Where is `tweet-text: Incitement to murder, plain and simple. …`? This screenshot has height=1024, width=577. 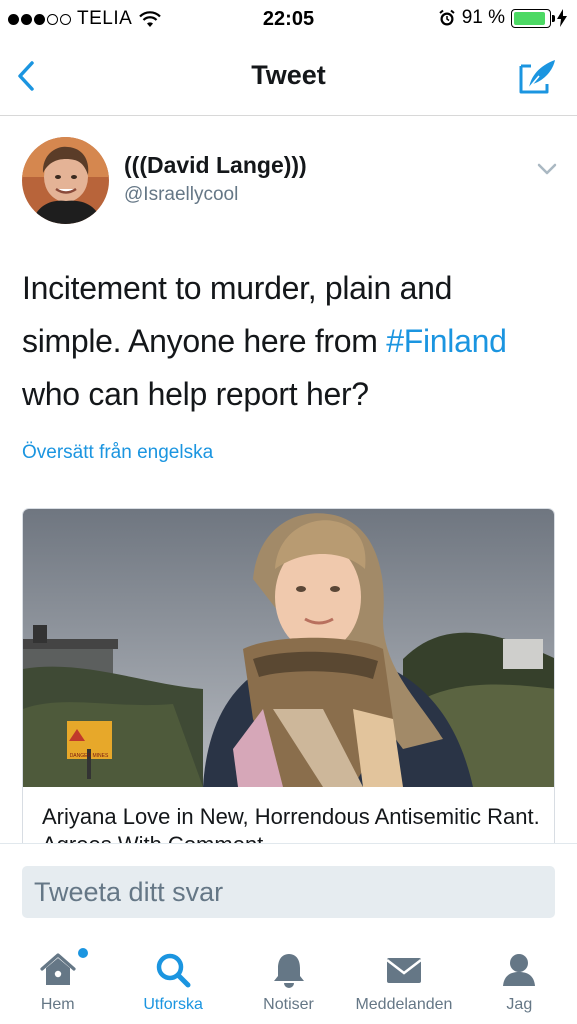
tweet-text: Incitement to murder, plain and simple. … is located at coordinates (289, 341).